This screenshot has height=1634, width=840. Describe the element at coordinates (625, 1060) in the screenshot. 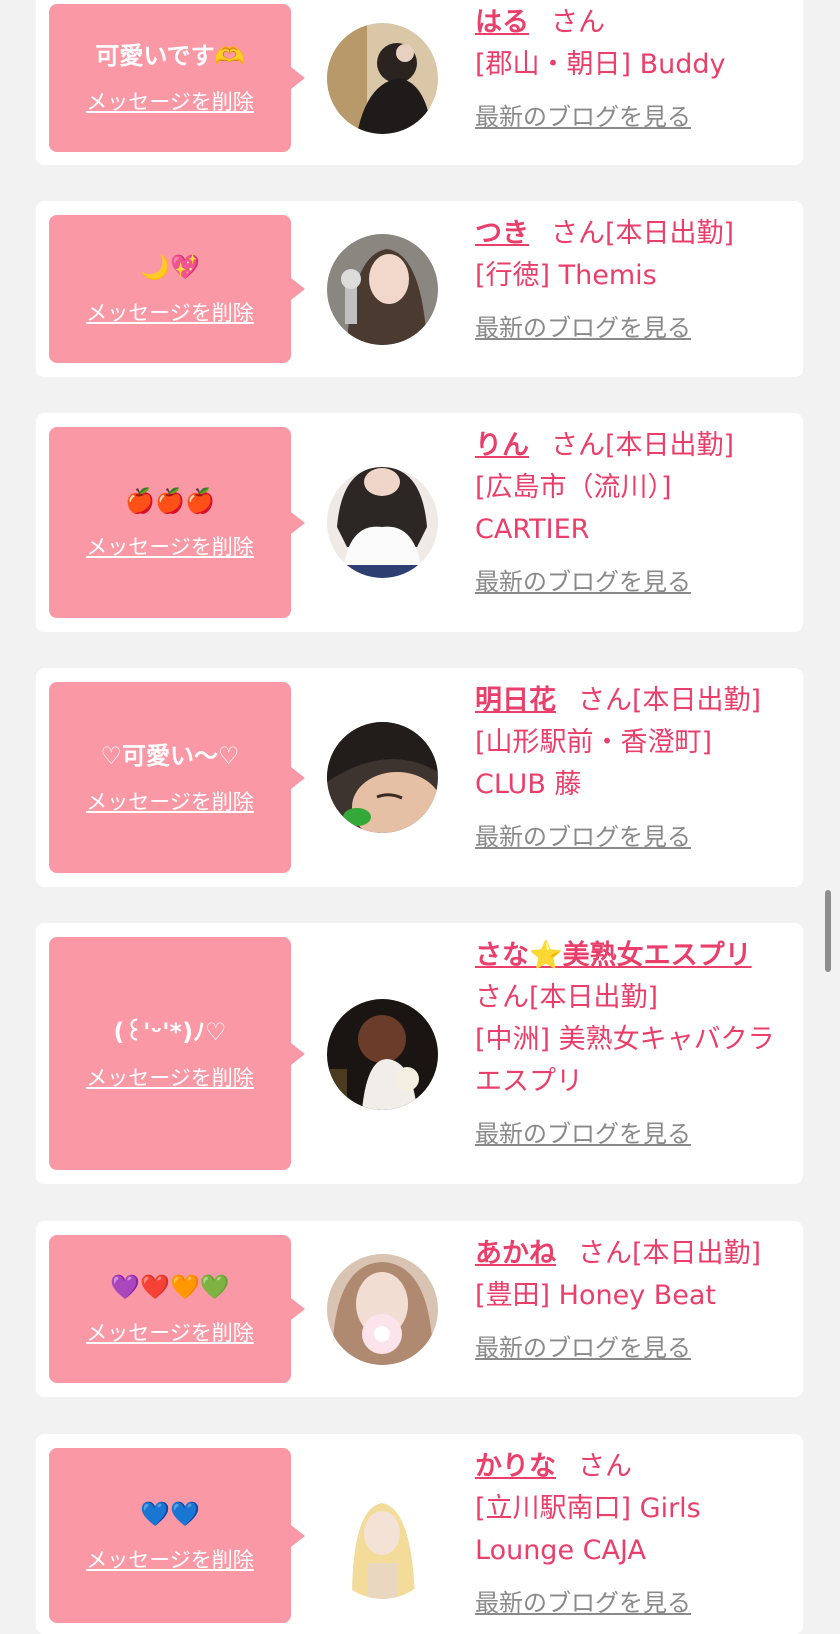

I see `shop-name: [中洲] 美熟女キャバクラ エスプリ` at that location.